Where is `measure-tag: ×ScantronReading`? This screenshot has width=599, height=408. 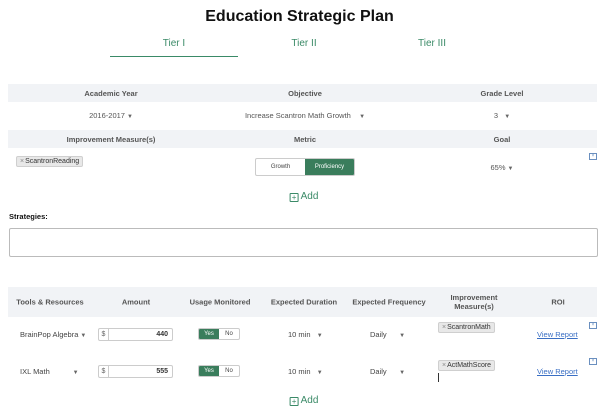 measure-tag: ×ScantronReading is located at coordinates (50, 161).